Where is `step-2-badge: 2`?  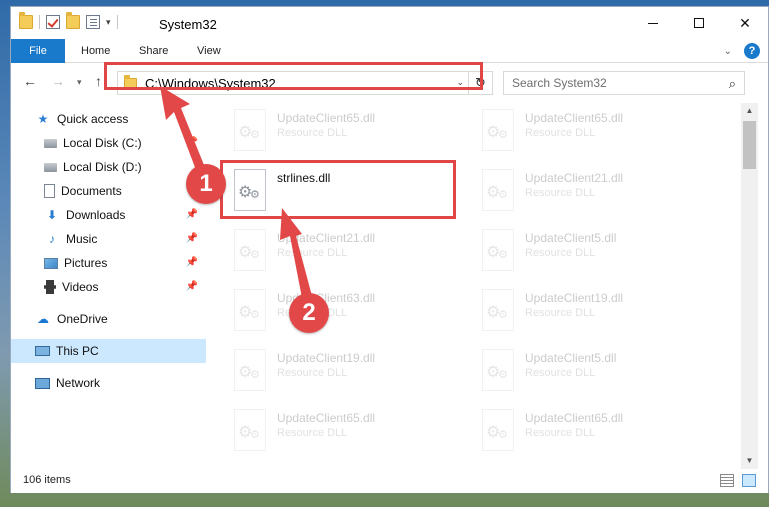
step-2-badge: 2 is located at coordinates (309, 313).